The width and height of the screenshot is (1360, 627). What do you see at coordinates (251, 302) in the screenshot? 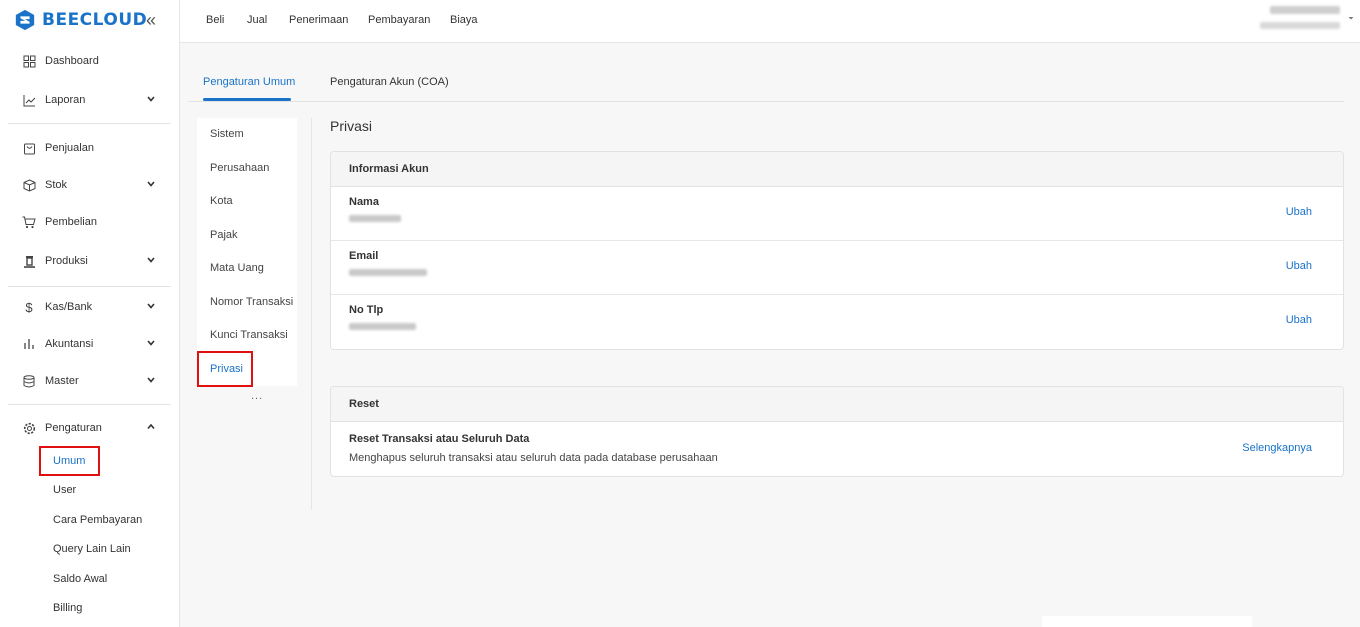
I see `submenu-nomor-transaksi: Nomor Transaksi` at bounding box center [251, 302].